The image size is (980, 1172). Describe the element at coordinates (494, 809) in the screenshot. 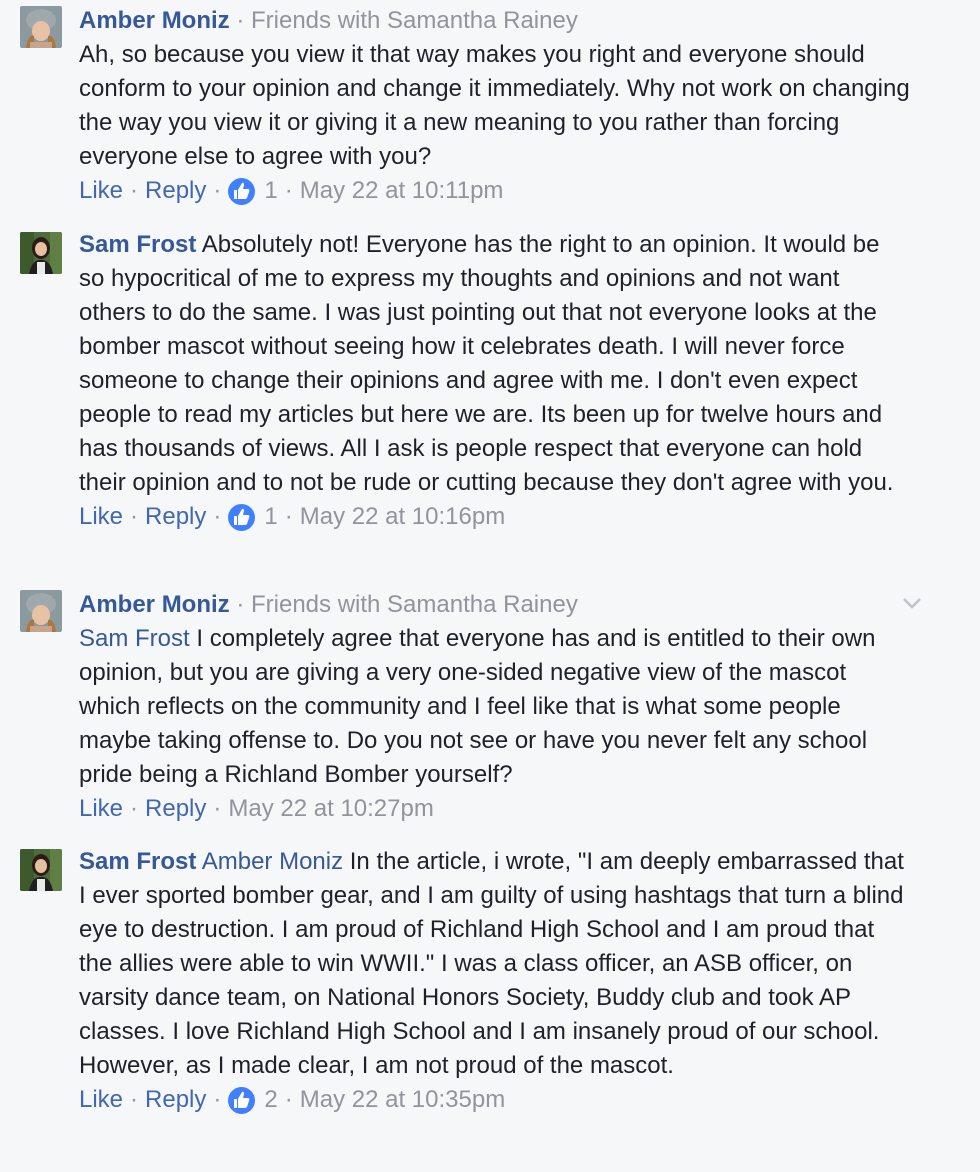

I see `comment-actions: Like · Reply · May 22 at 10:27pm` at that location.